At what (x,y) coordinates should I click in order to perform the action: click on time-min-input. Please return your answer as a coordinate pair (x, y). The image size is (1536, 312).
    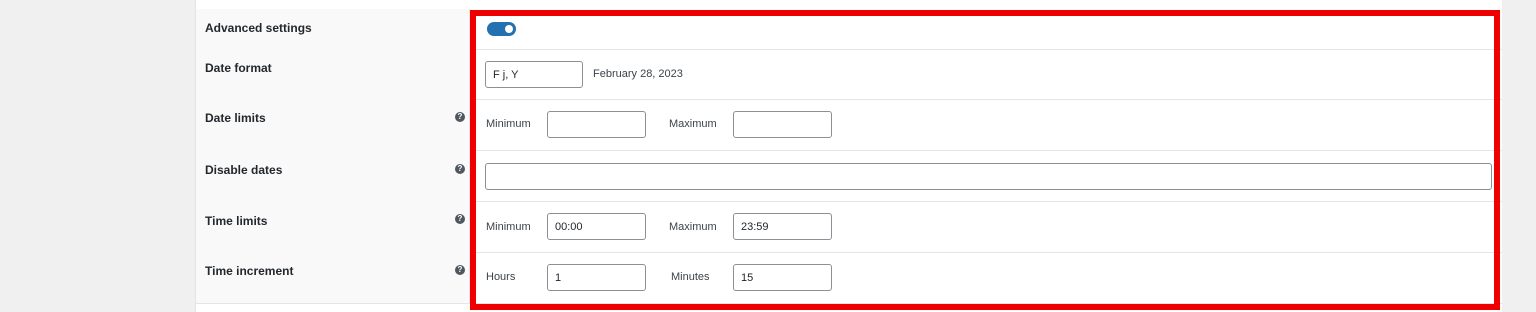
    Looking at the image, I should click on (596, 226).